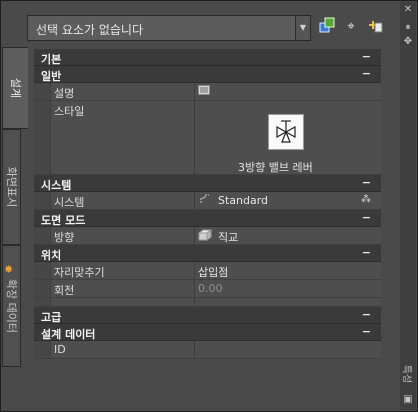 The image size is (418, 412). Describe the element at coordinates (79, 272) in the screenshot. I see `property-label: 자리맞추기` at that location.